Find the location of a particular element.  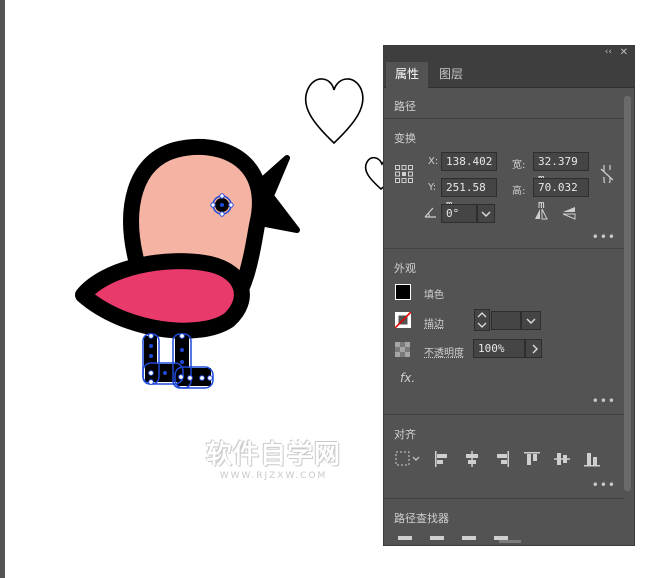

panel-scrollbar is located at coordinates (627, 293).